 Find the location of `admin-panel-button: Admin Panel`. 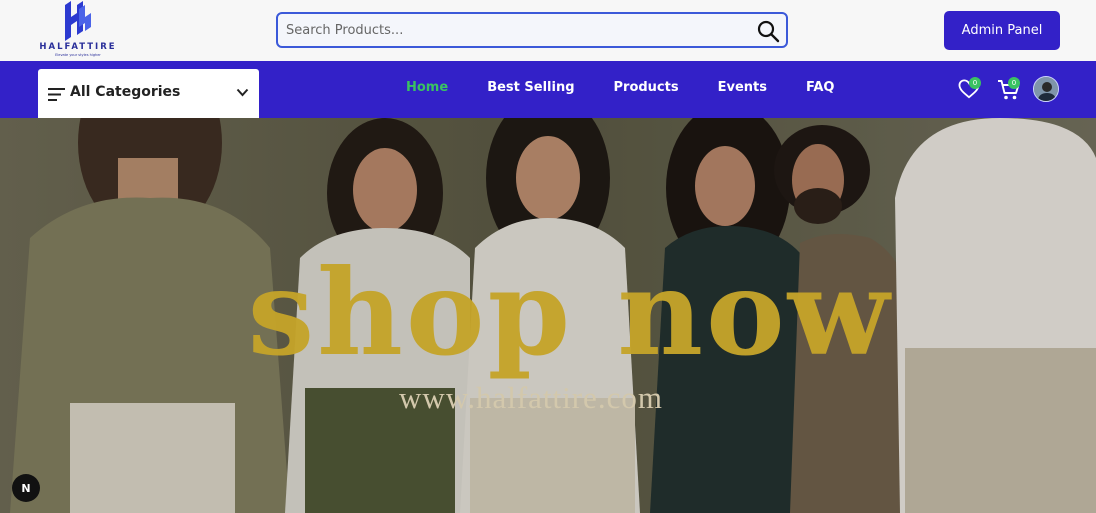

admin-panel-button: Admin Panel is located at coordinates (1002, 30).